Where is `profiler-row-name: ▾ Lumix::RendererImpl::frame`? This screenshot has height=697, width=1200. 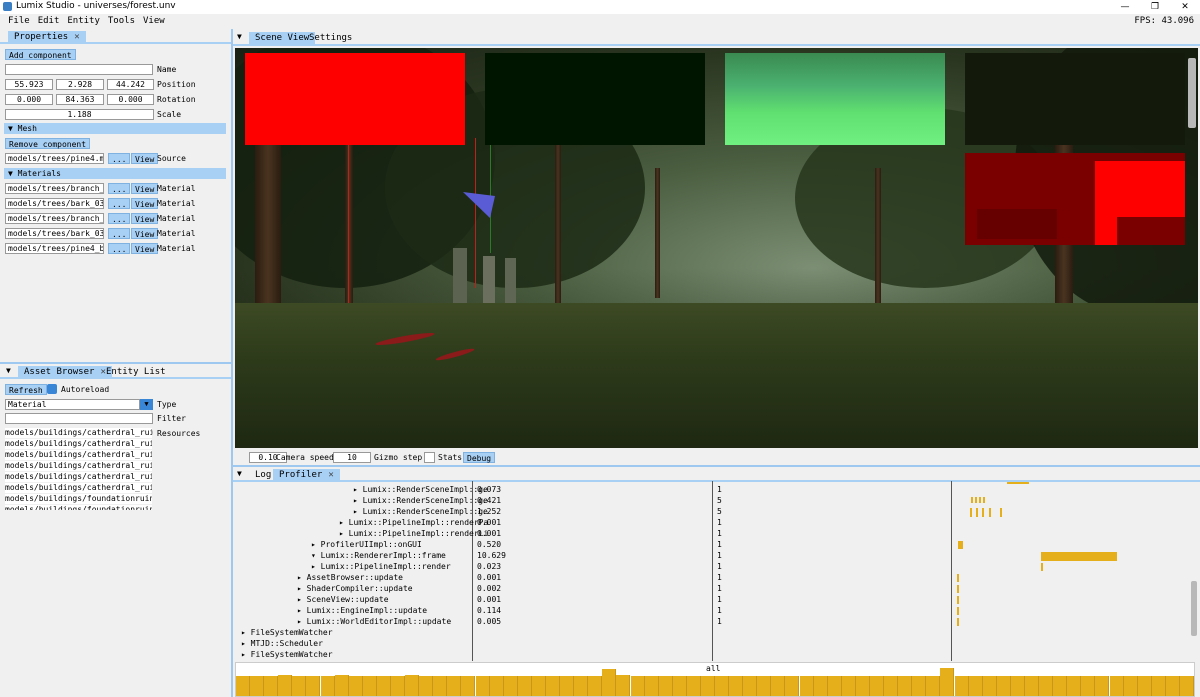
profiler-row-name: ▾ Lumix::RendererImpl::frame is located at coordinates (378, 555).